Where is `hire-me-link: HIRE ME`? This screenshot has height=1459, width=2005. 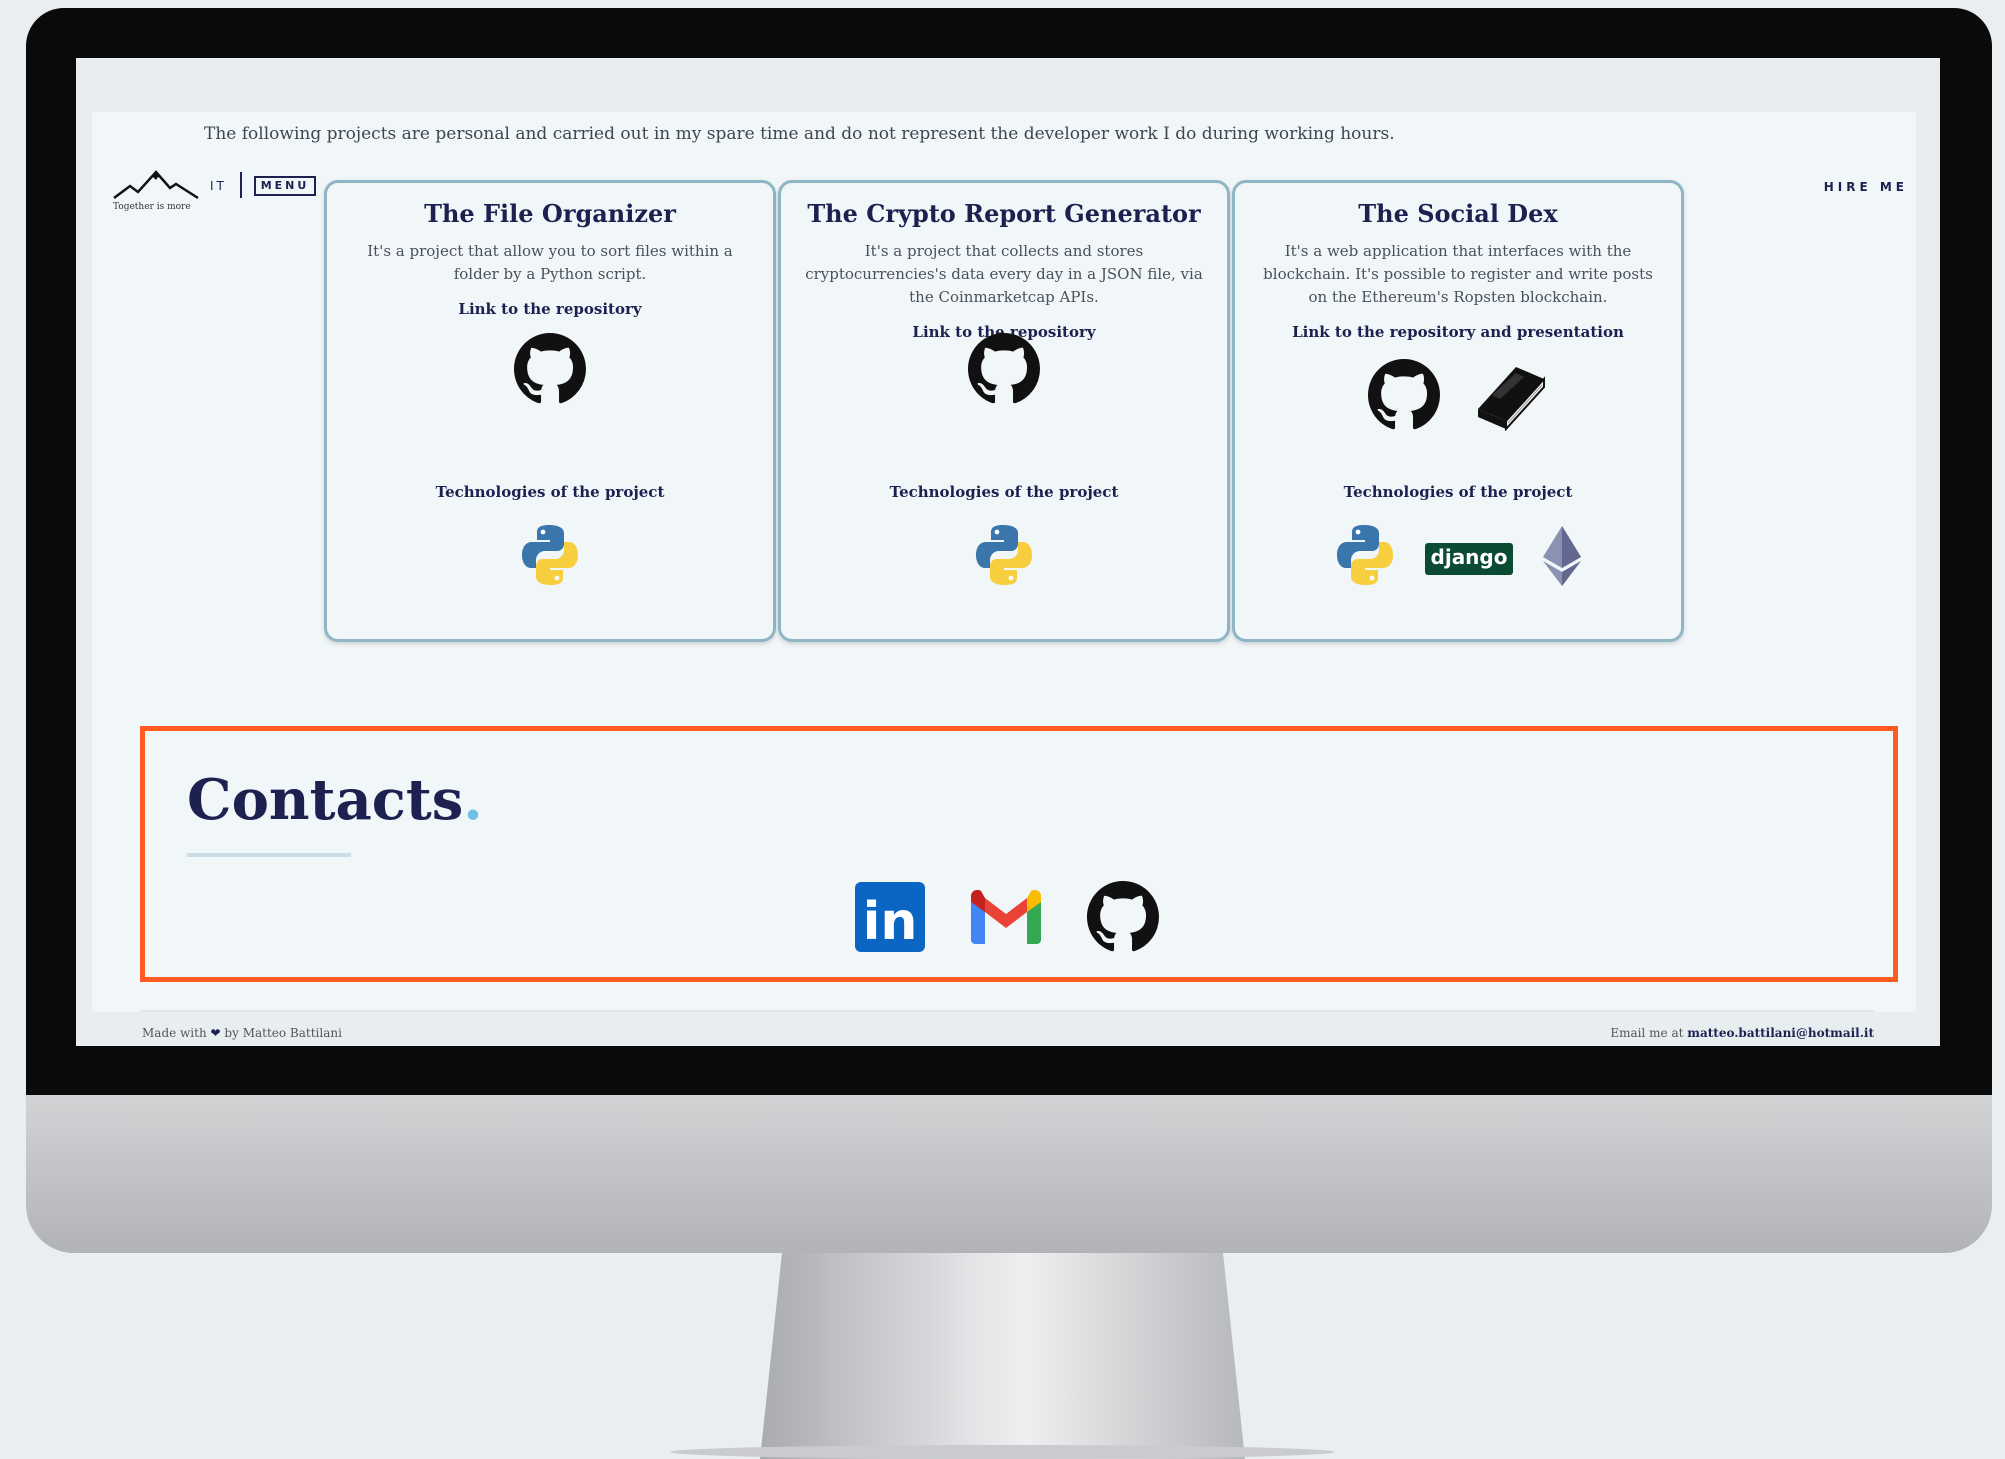
hire-me-link: HIRE ME is located at coordinates (1866, 187).